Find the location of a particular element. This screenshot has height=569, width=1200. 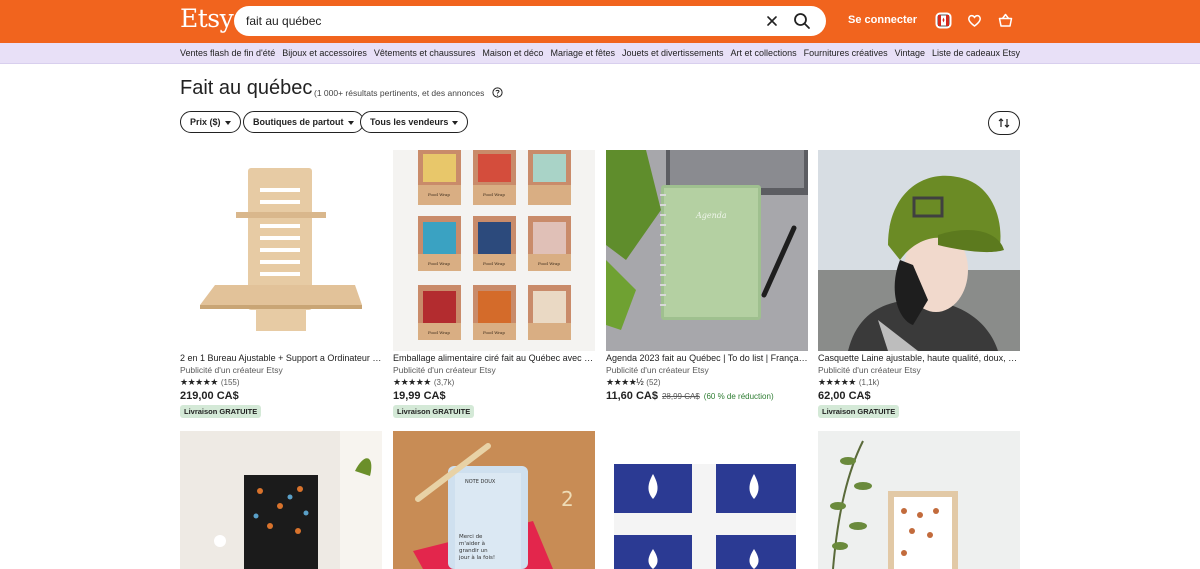

price-filter: Prix ($) is located at coordinates (210, 122).